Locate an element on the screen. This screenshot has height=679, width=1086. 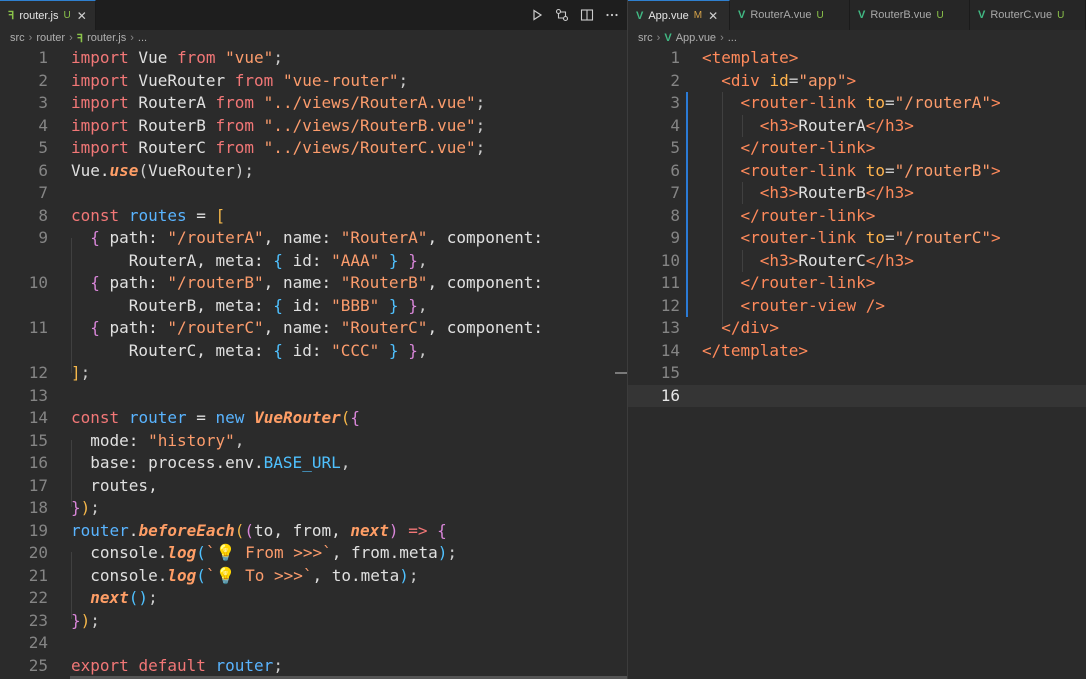
tab-routerc-vue: V RouterC.vue U is located at coordinates (1028, 15).